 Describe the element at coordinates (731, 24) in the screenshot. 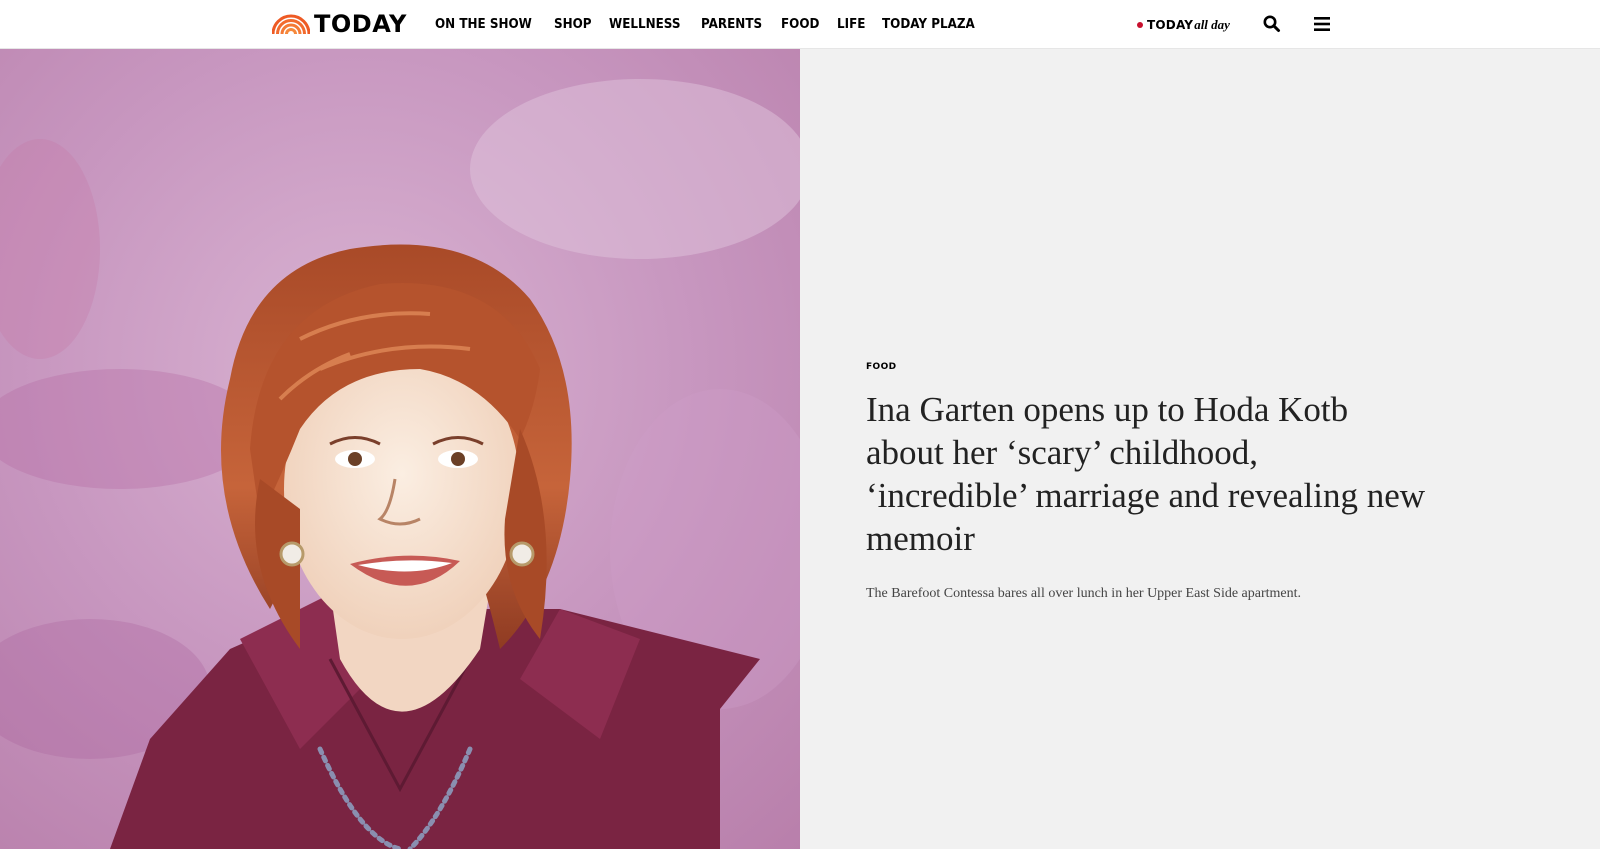

I see `nav-parents: PARENTS` at that location.